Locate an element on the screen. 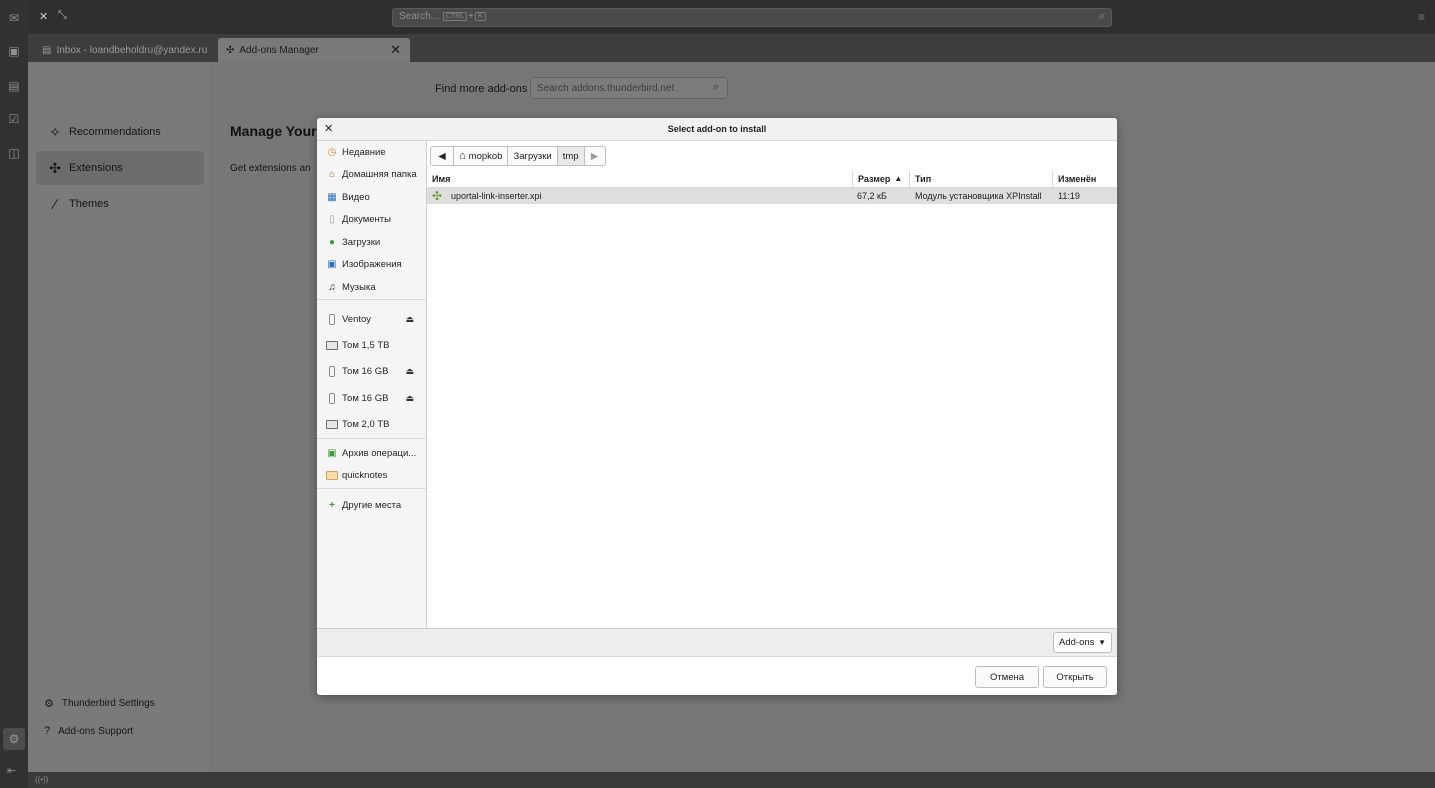 The height and width of the screenshot is (788, 1435). document-icon: ▯ is located at coordinates (332, 219).